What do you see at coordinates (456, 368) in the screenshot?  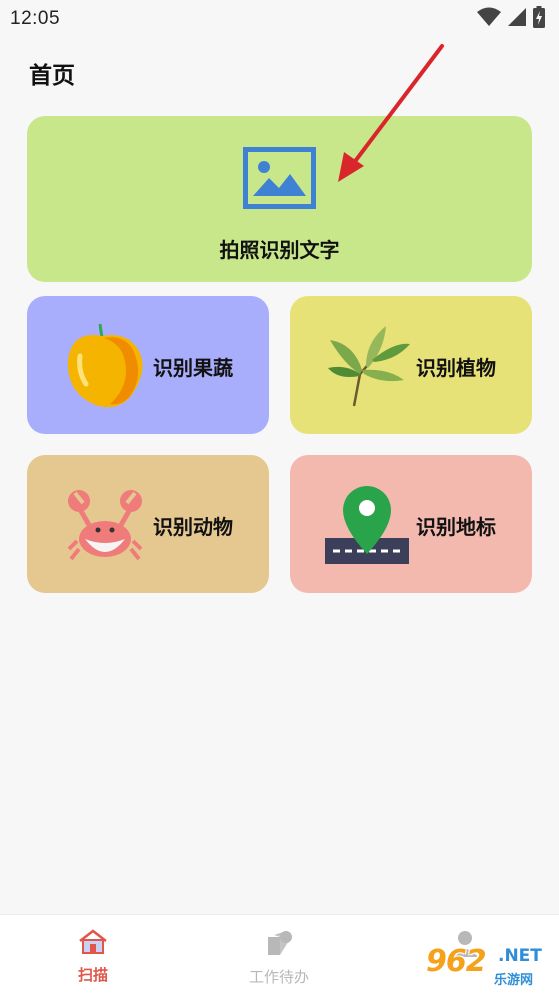 I see `tile-label: 识别植物` at bounding box center [456, 368].